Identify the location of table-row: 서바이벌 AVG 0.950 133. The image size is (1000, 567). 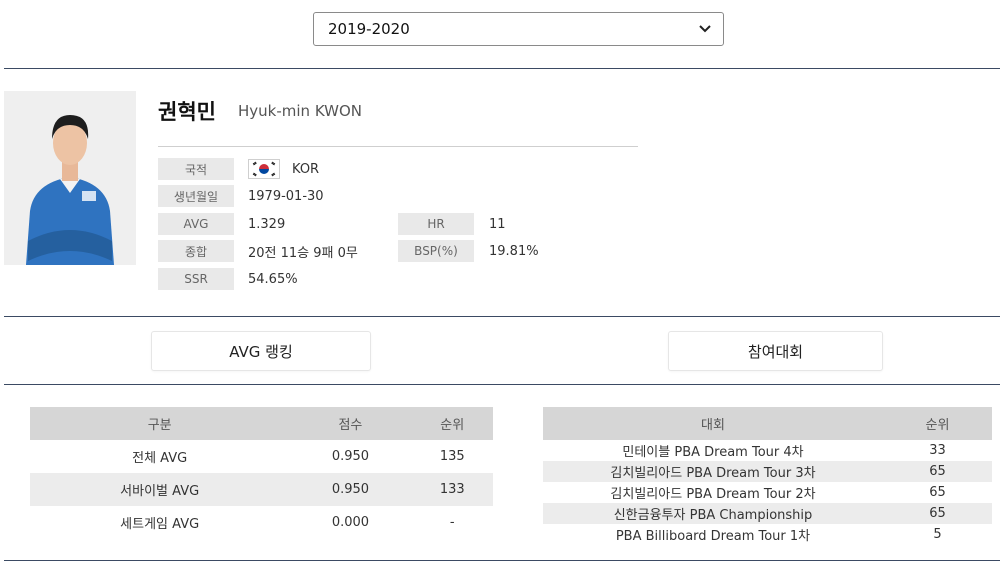
(261, 489).